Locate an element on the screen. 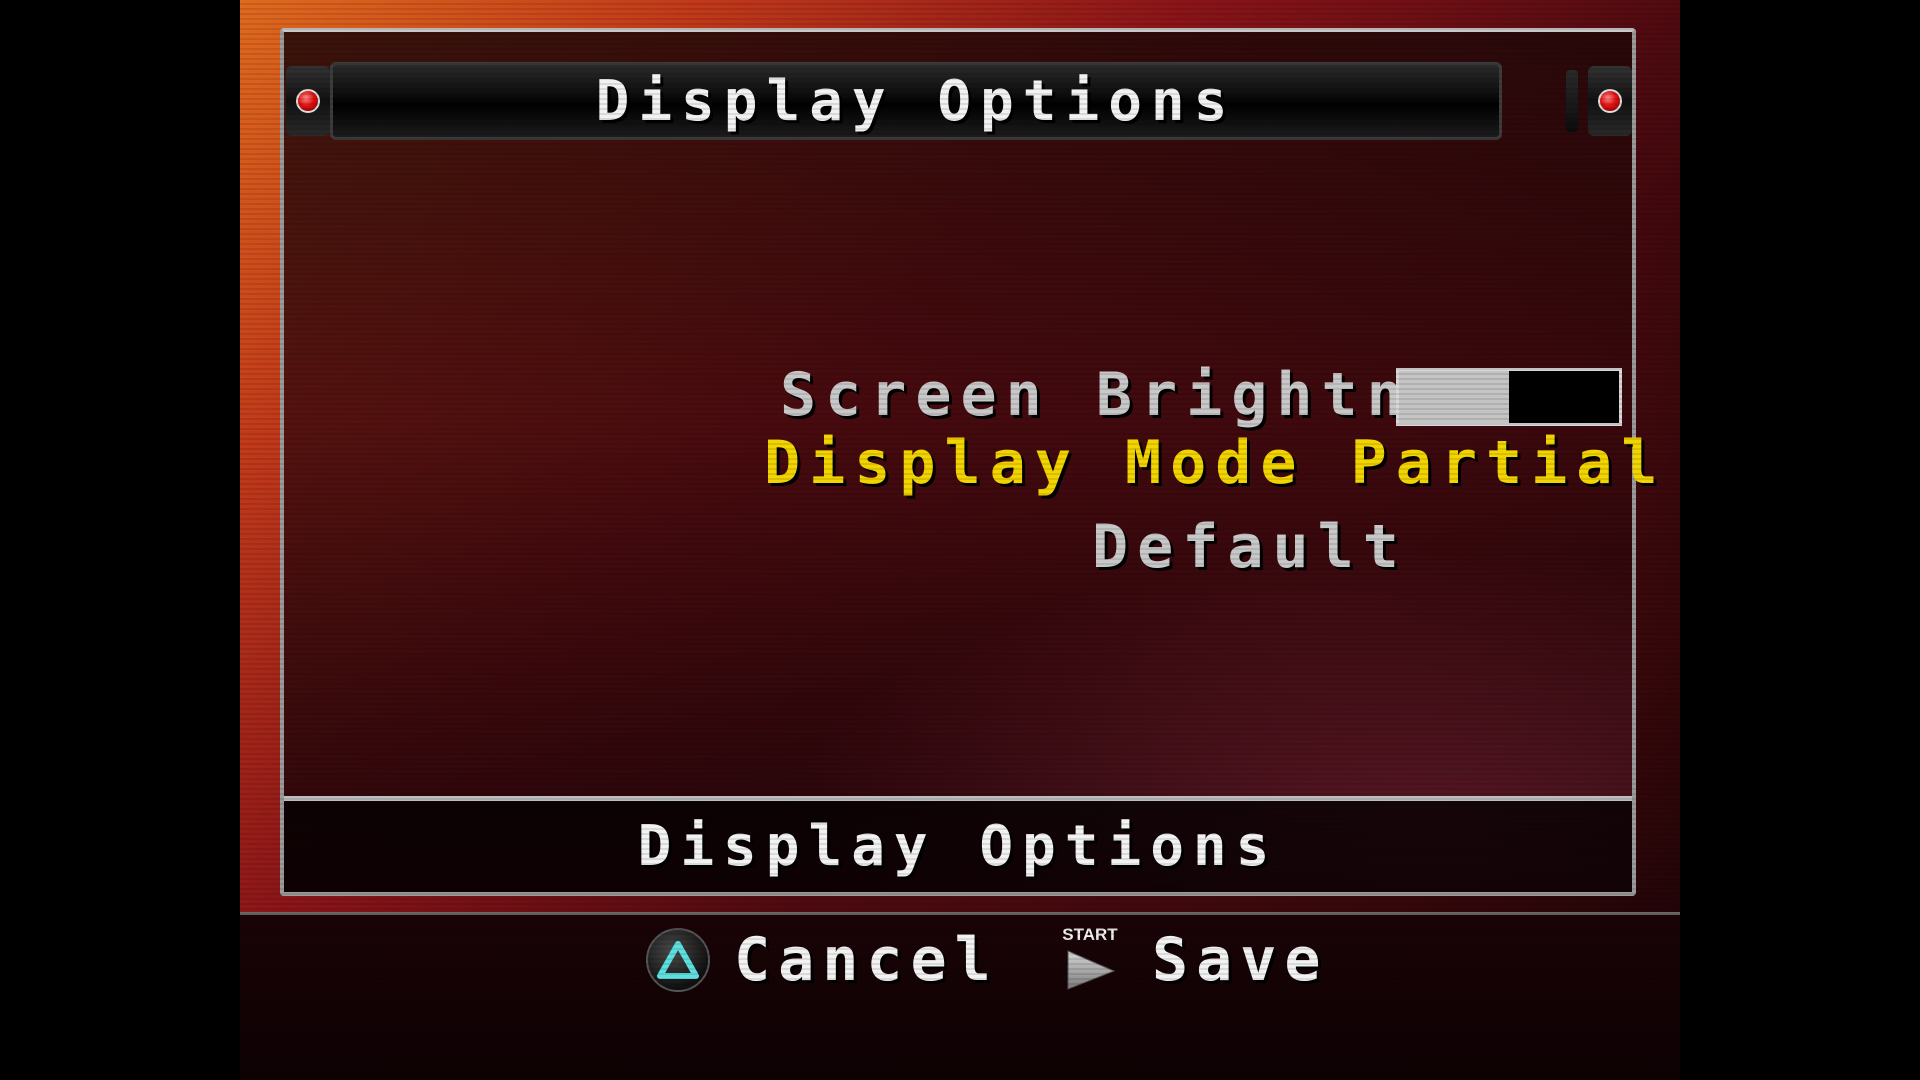 The width and height of the screenshot is (1920, 1080). right-title-bracket is located at coordinates (1572, 101).